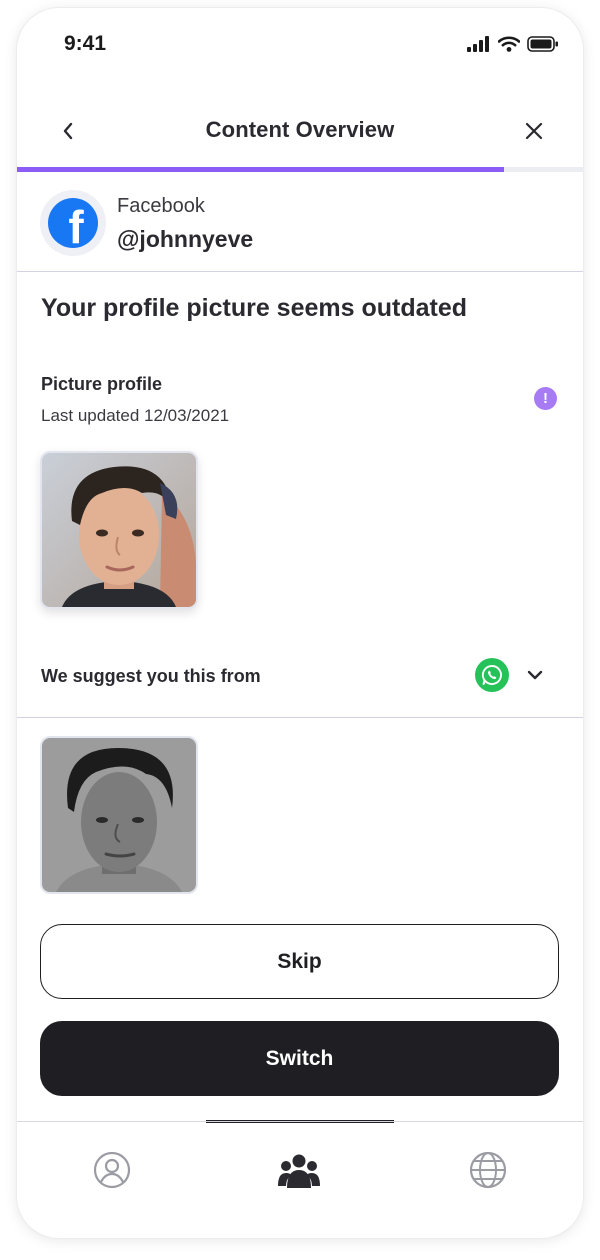 This screenshot has height=1260, width=600. I want to click on chevron-down-icon, so click(535, 675).